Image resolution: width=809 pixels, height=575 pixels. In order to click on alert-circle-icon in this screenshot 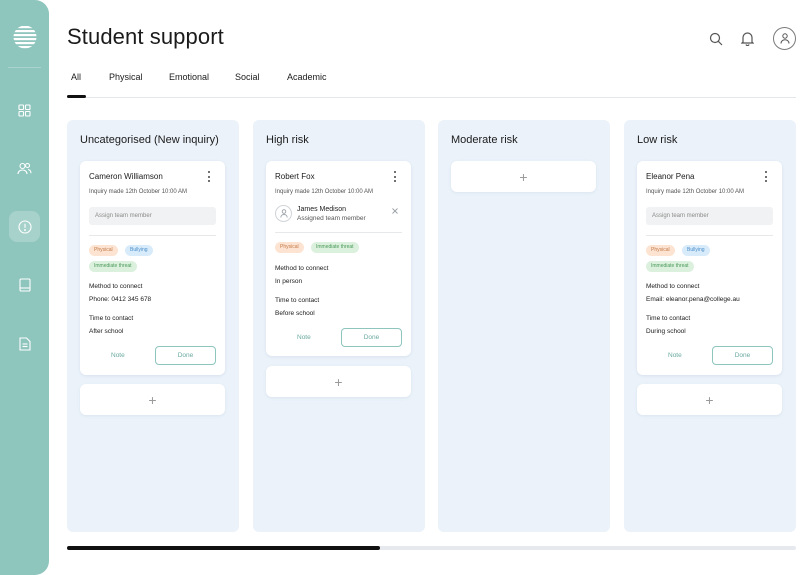, I will do `click(24, 226)`.